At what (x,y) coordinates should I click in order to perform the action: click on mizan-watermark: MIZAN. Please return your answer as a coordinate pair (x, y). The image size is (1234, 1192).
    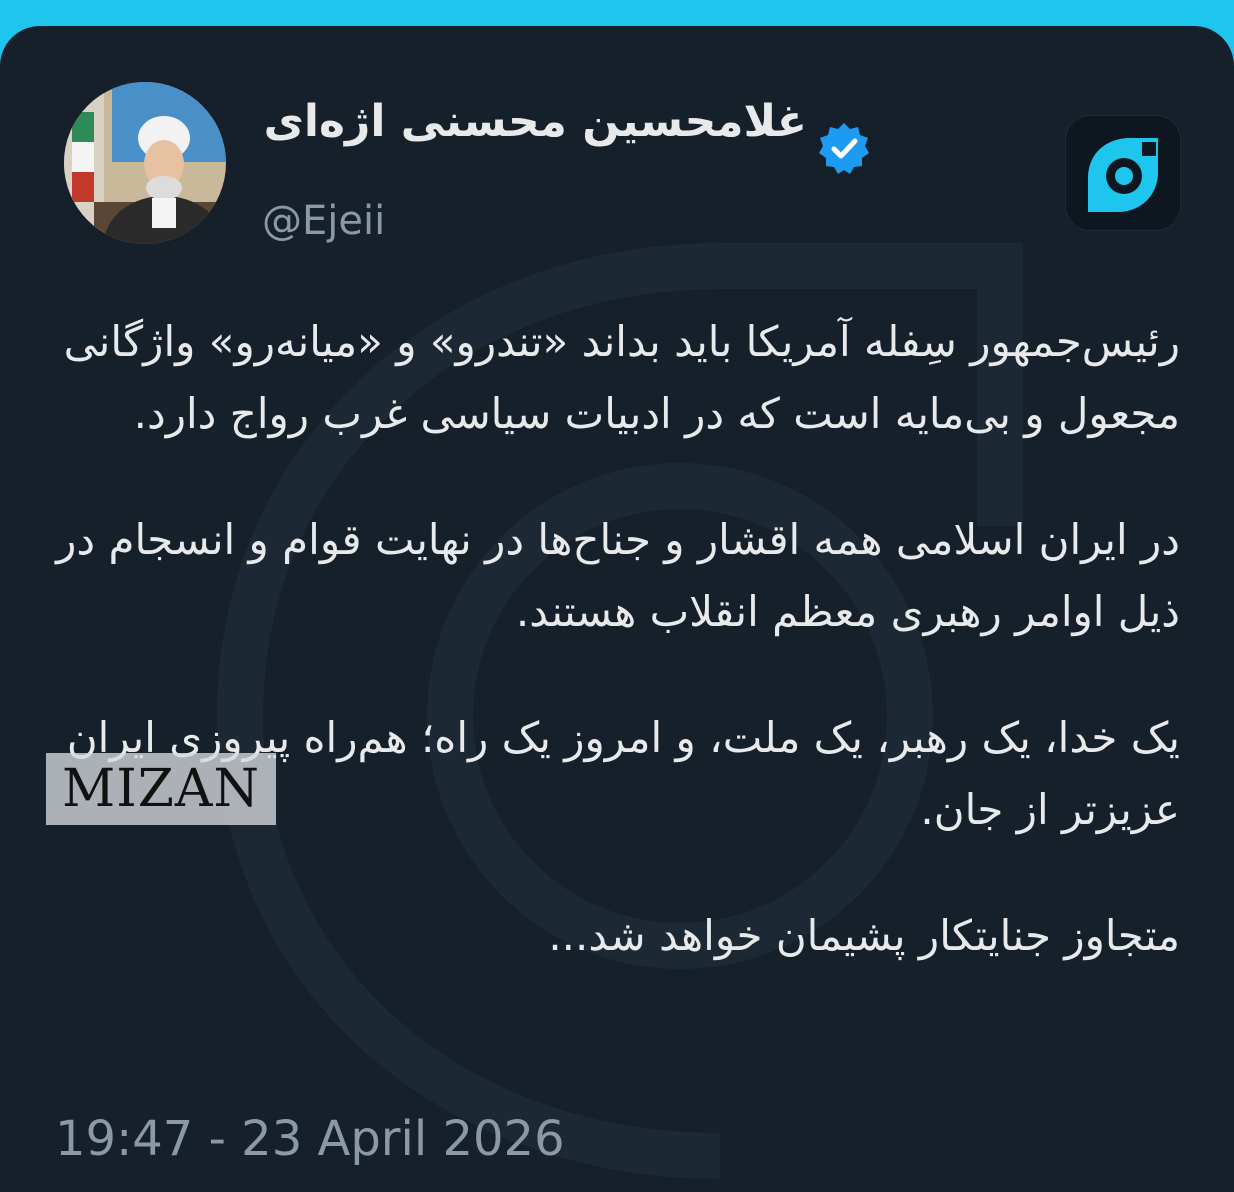
    Looking at the image, I should click on (161, 789).